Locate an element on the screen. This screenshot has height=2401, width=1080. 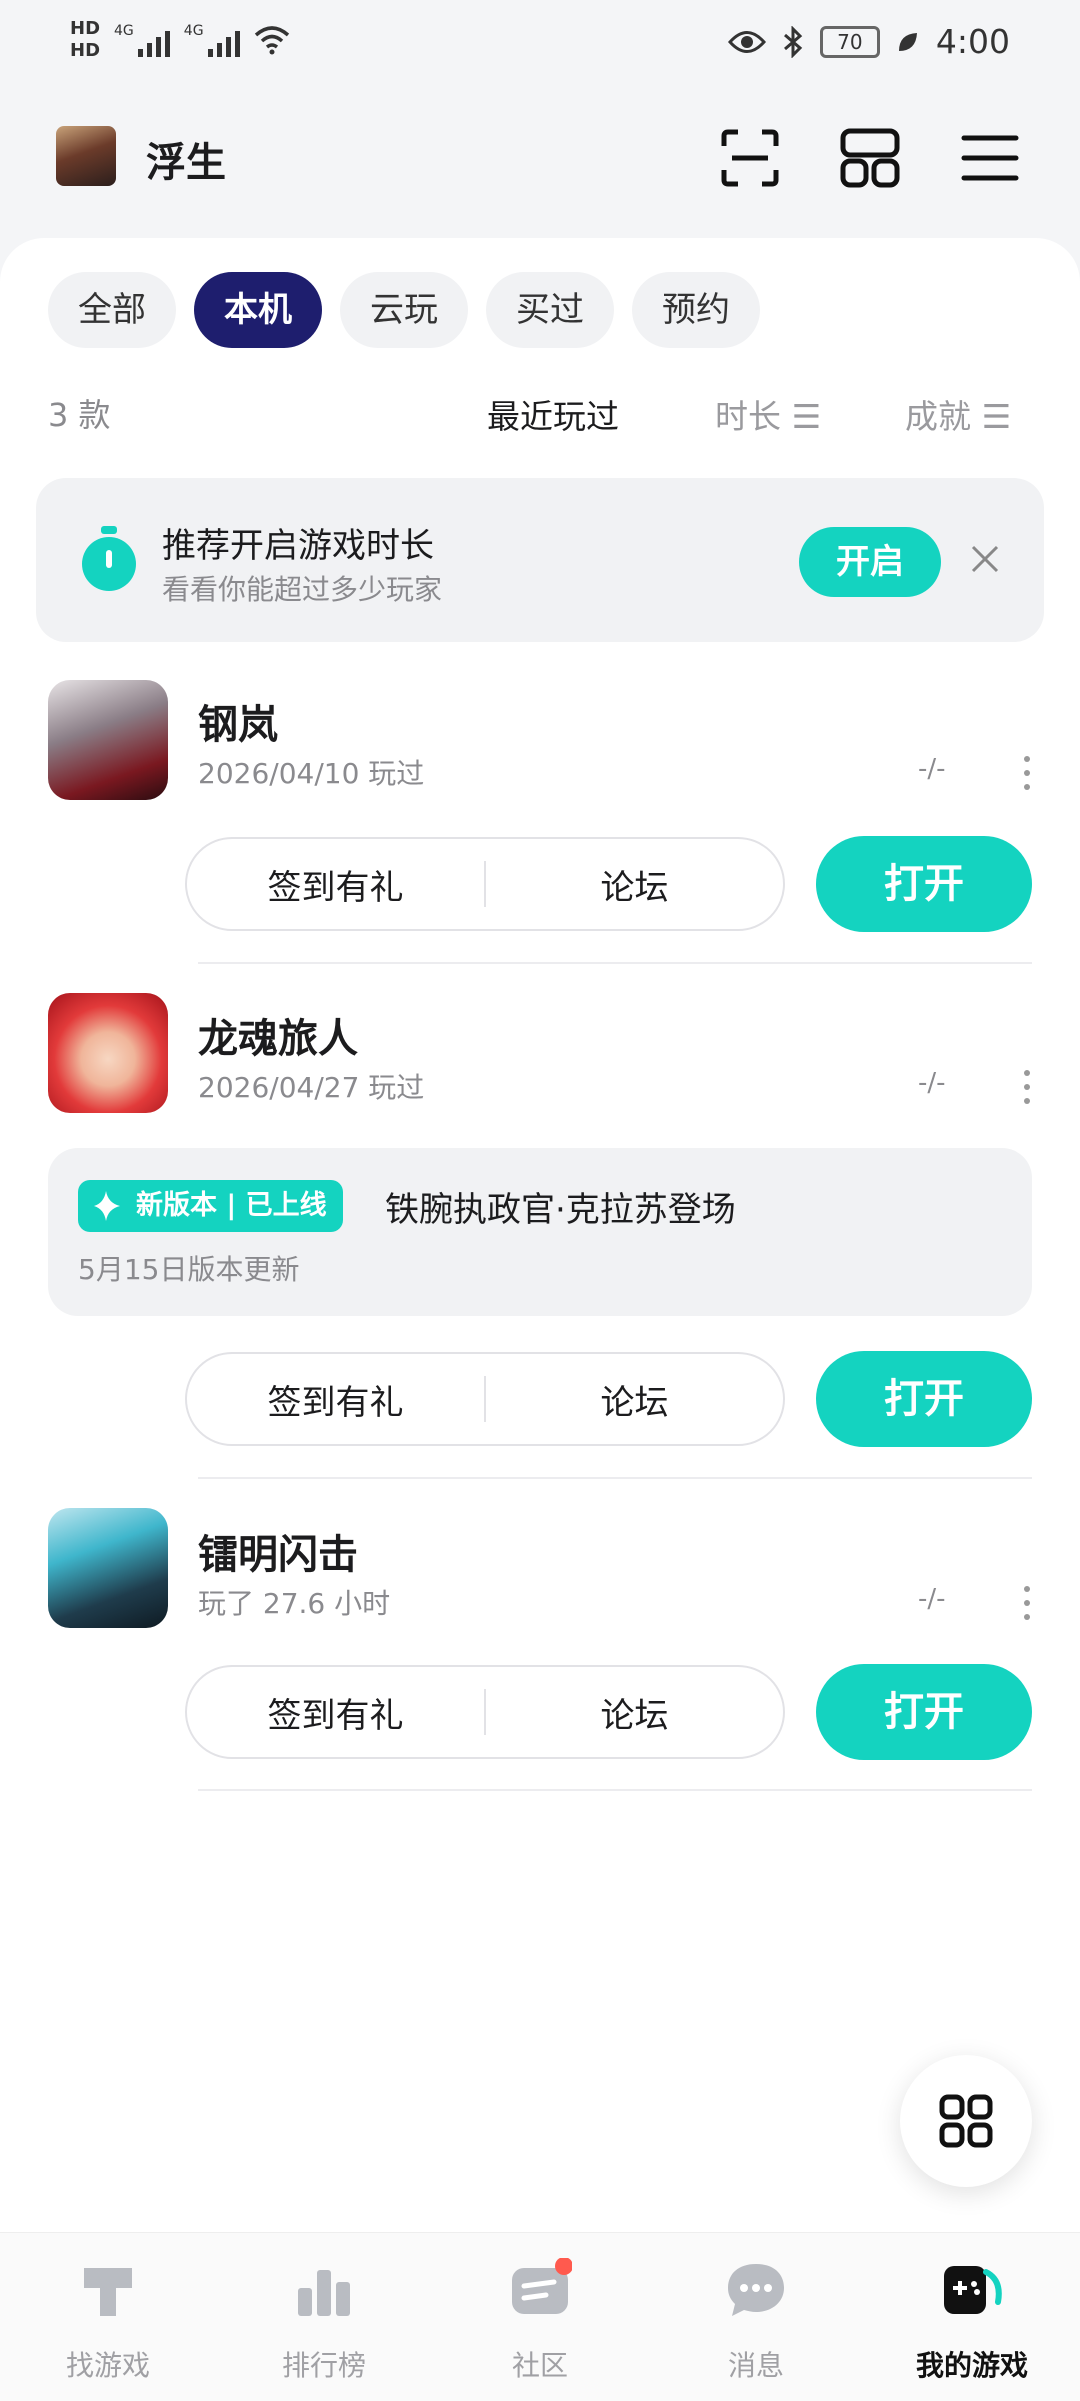
nav-label: 消息 is located at coordinates (755, 2365).